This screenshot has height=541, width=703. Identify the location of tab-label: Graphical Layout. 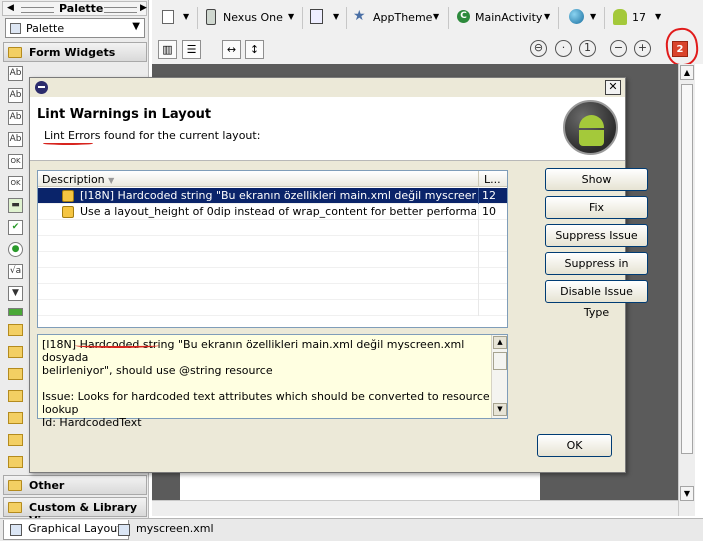
(75, 528).